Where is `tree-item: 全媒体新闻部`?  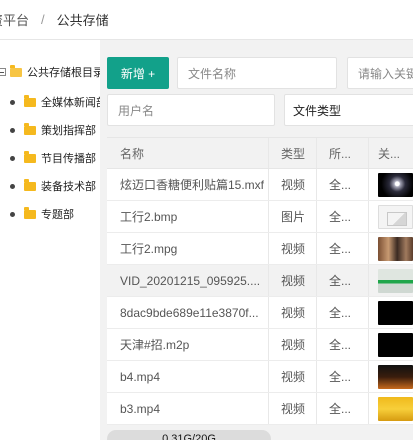 tree-item: 全媒体新闻部 is located at coordinates (58, 102).